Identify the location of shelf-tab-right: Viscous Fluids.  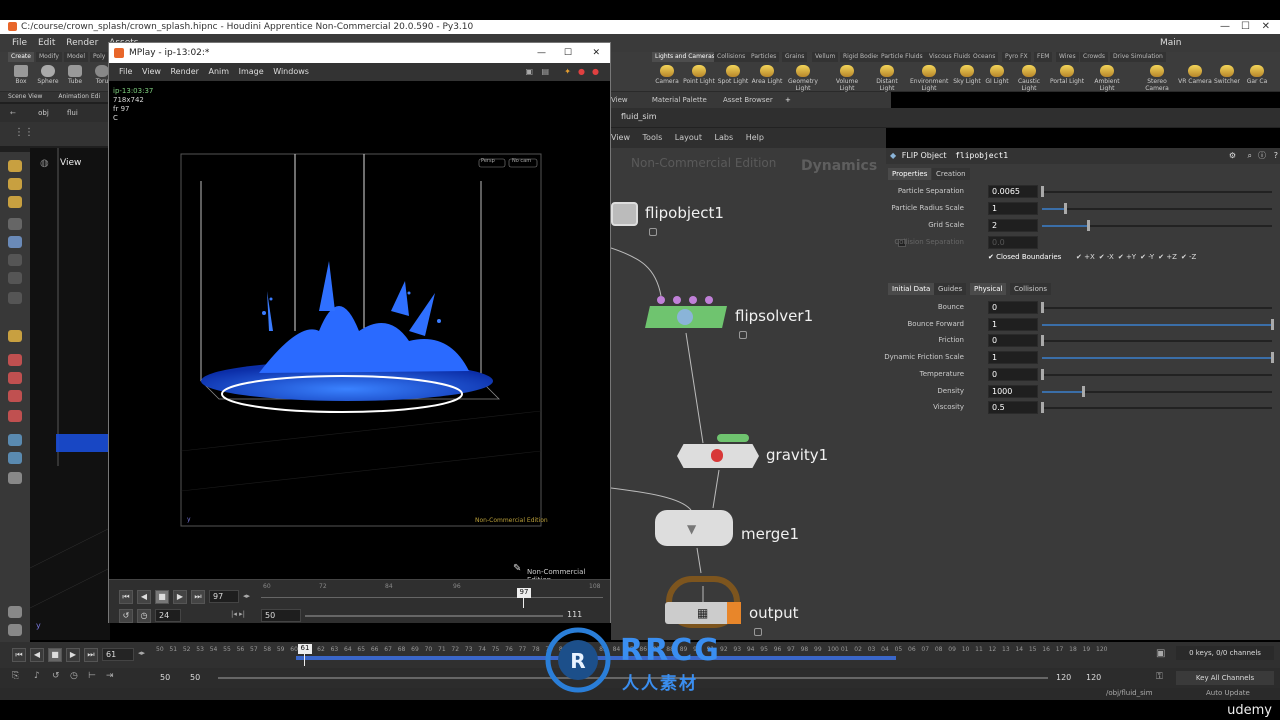
(950, 57).